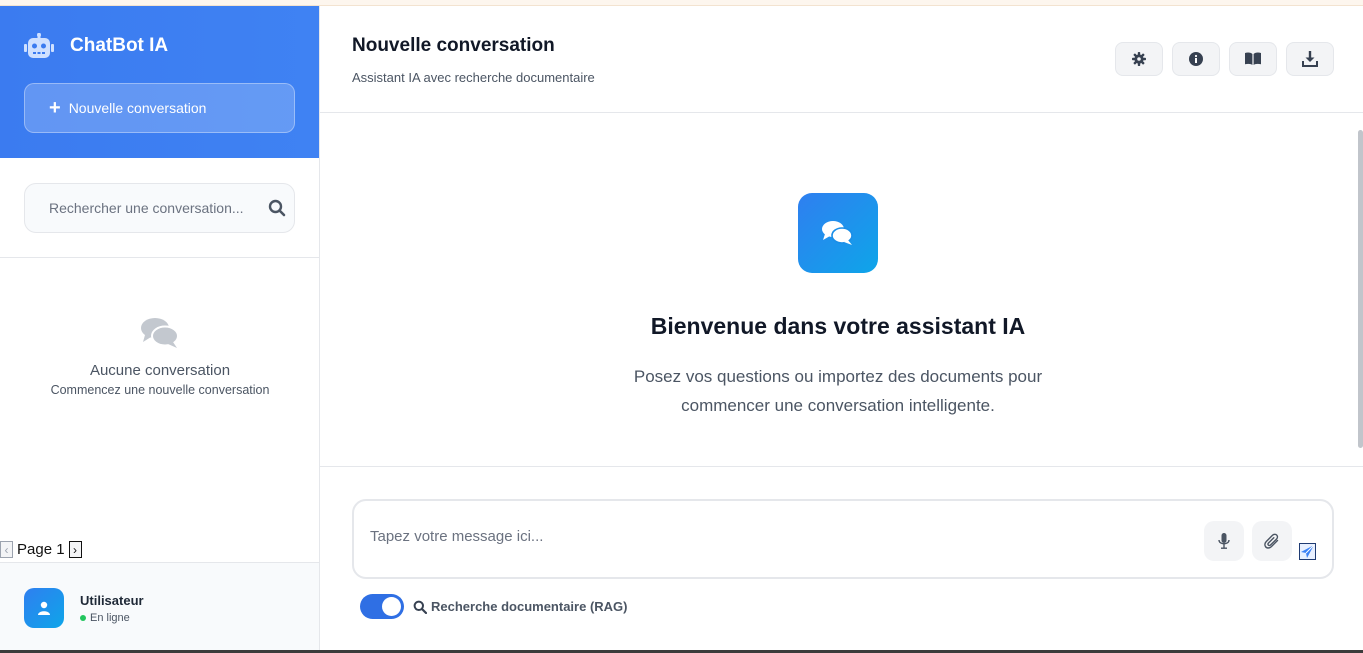  What do you see at coordinates (119, 45) in the screenshot?
I see `brand-title: ChatBot IA` at bounding box center [119, 45].